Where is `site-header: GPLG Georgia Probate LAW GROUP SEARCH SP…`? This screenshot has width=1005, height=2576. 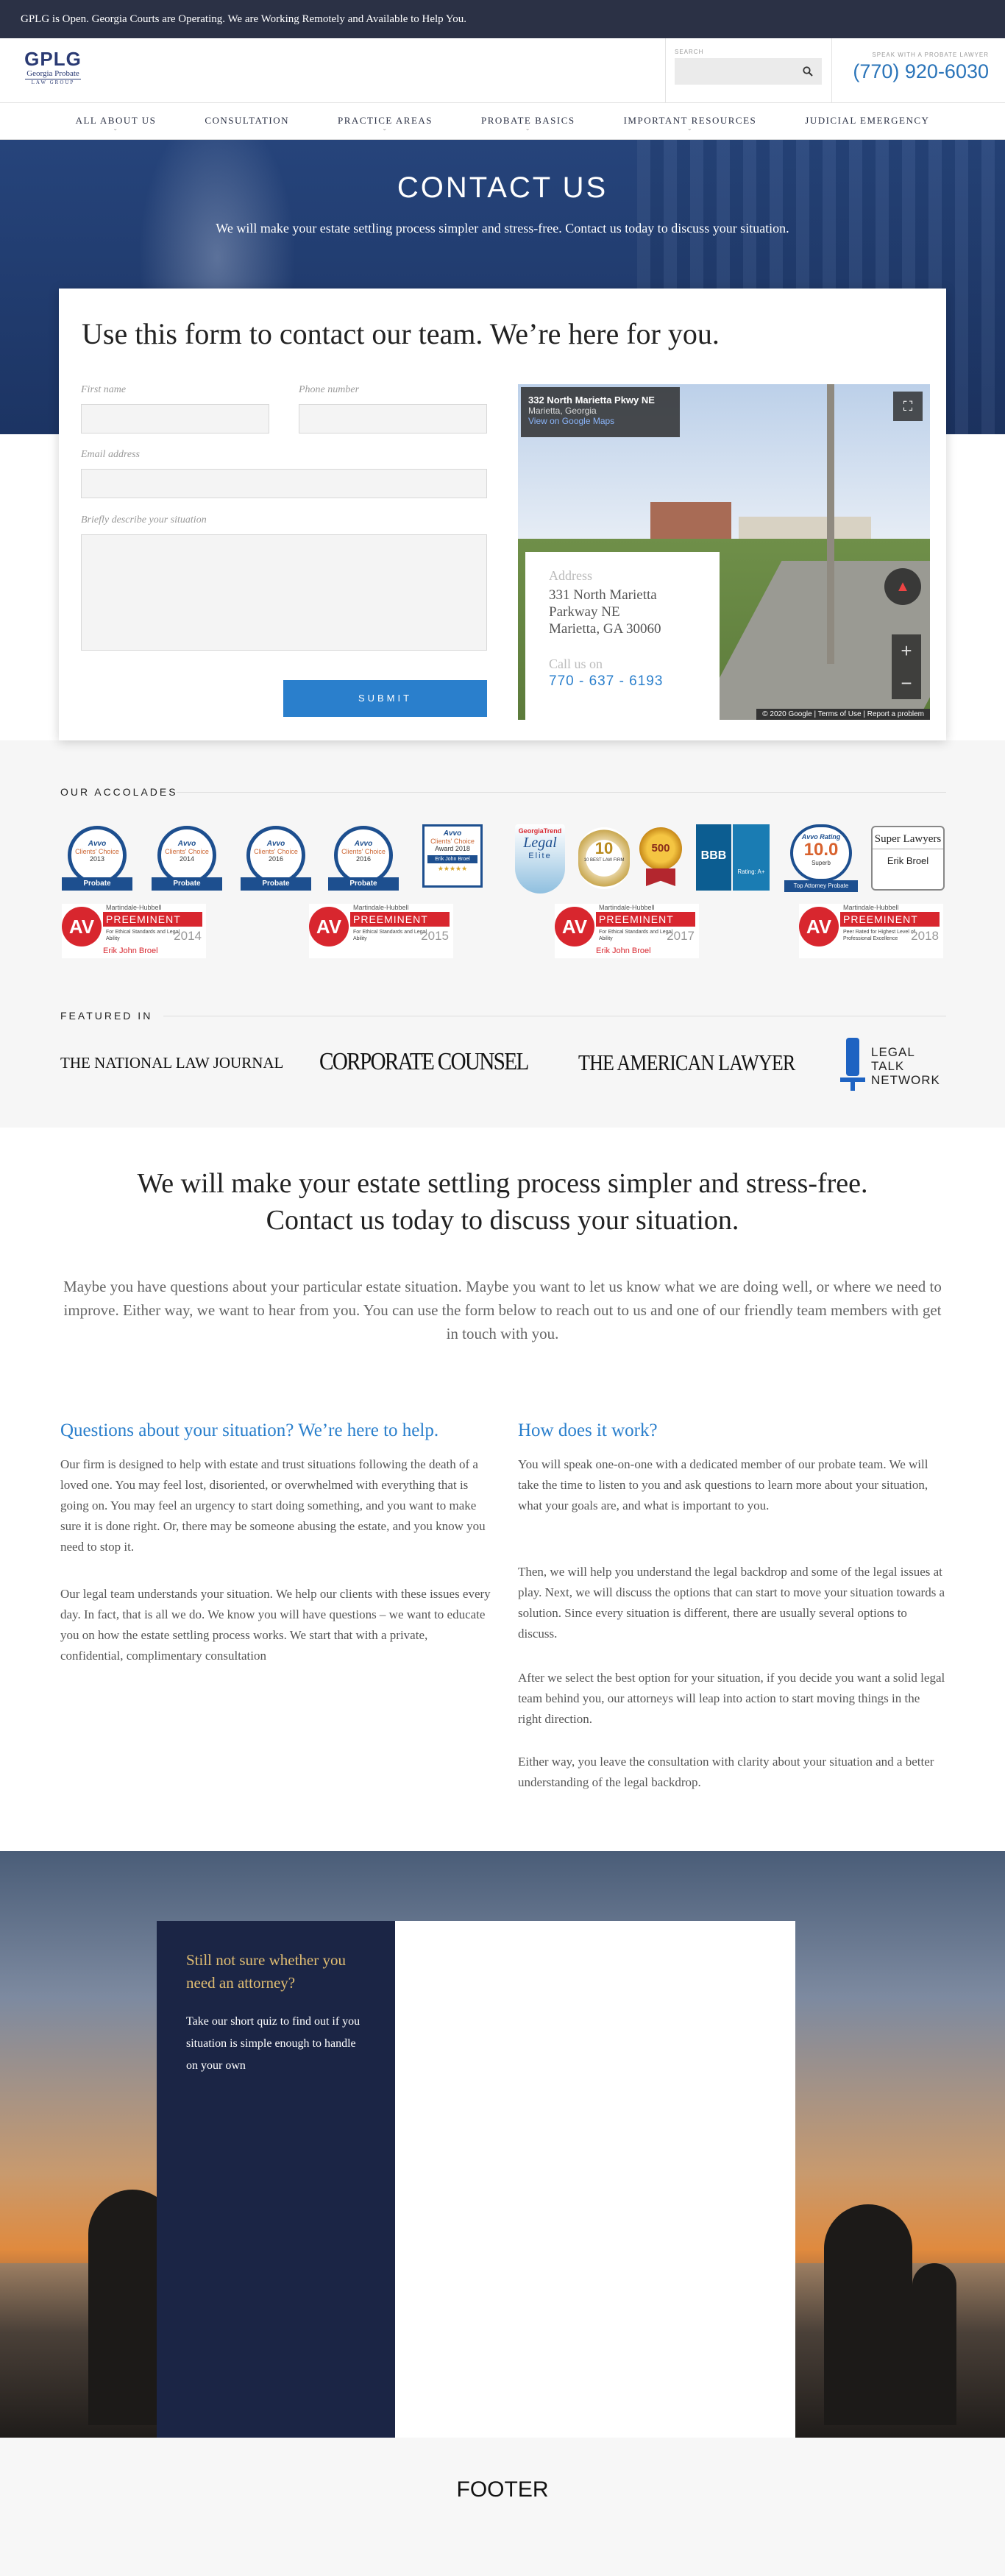
site-header: GPLG Georgia Probate LAW GROUP SEARCH SP… is located at coordinates (502, 70).